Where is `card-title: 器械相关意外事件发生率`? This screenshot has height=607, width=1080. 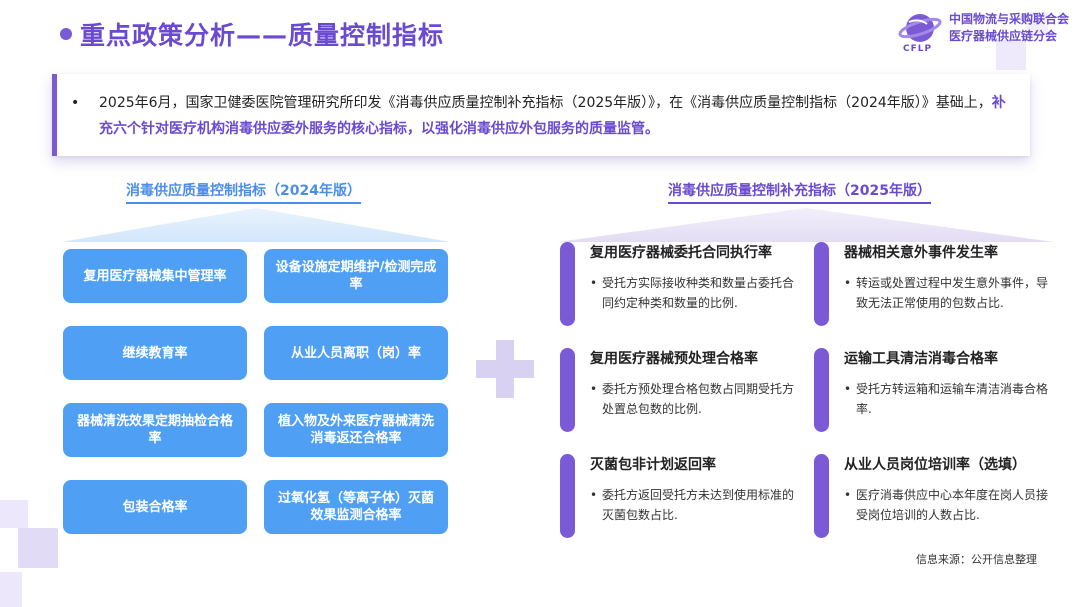
card-title: 器械相关意外事件发生率 is located at coordinates (921, 253).